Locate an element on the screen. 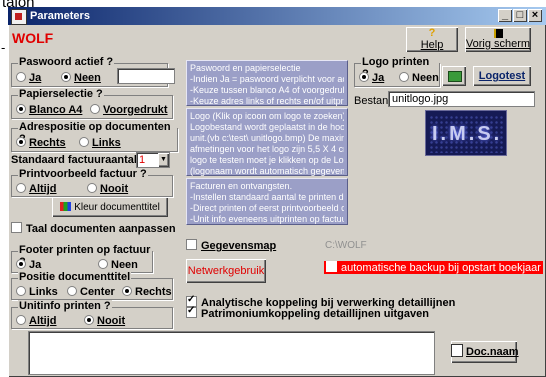 This screenshot has height=377, width=546. print-preview-group: Printvoorbeeld factuur ? Altijd Nooit is located at coordinates (92, 182).